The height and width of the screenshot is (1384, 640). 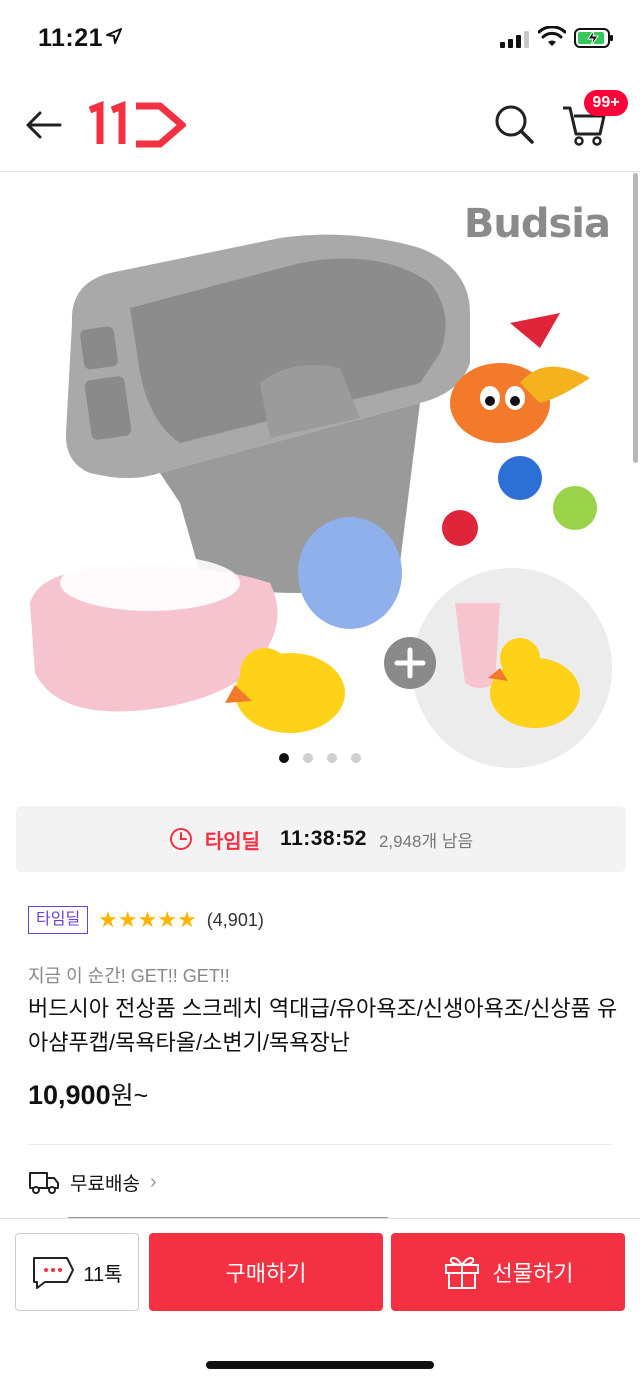 I want to click on shipping-label: 무료배송, so click(x=105, y=1184).